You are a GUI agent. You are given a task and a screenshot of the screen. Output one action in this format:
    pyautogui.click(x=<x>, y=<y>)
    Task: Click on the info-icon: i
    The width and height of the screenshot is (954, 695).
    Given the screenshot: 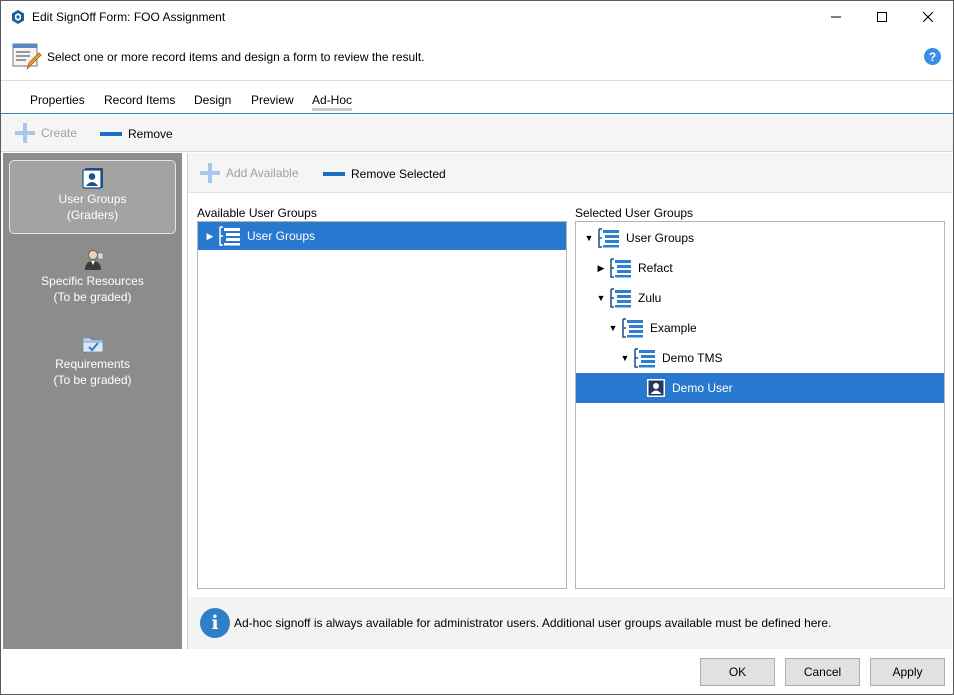 What is the action you would take?
    pyautogui.click(x=215, y=623)
    